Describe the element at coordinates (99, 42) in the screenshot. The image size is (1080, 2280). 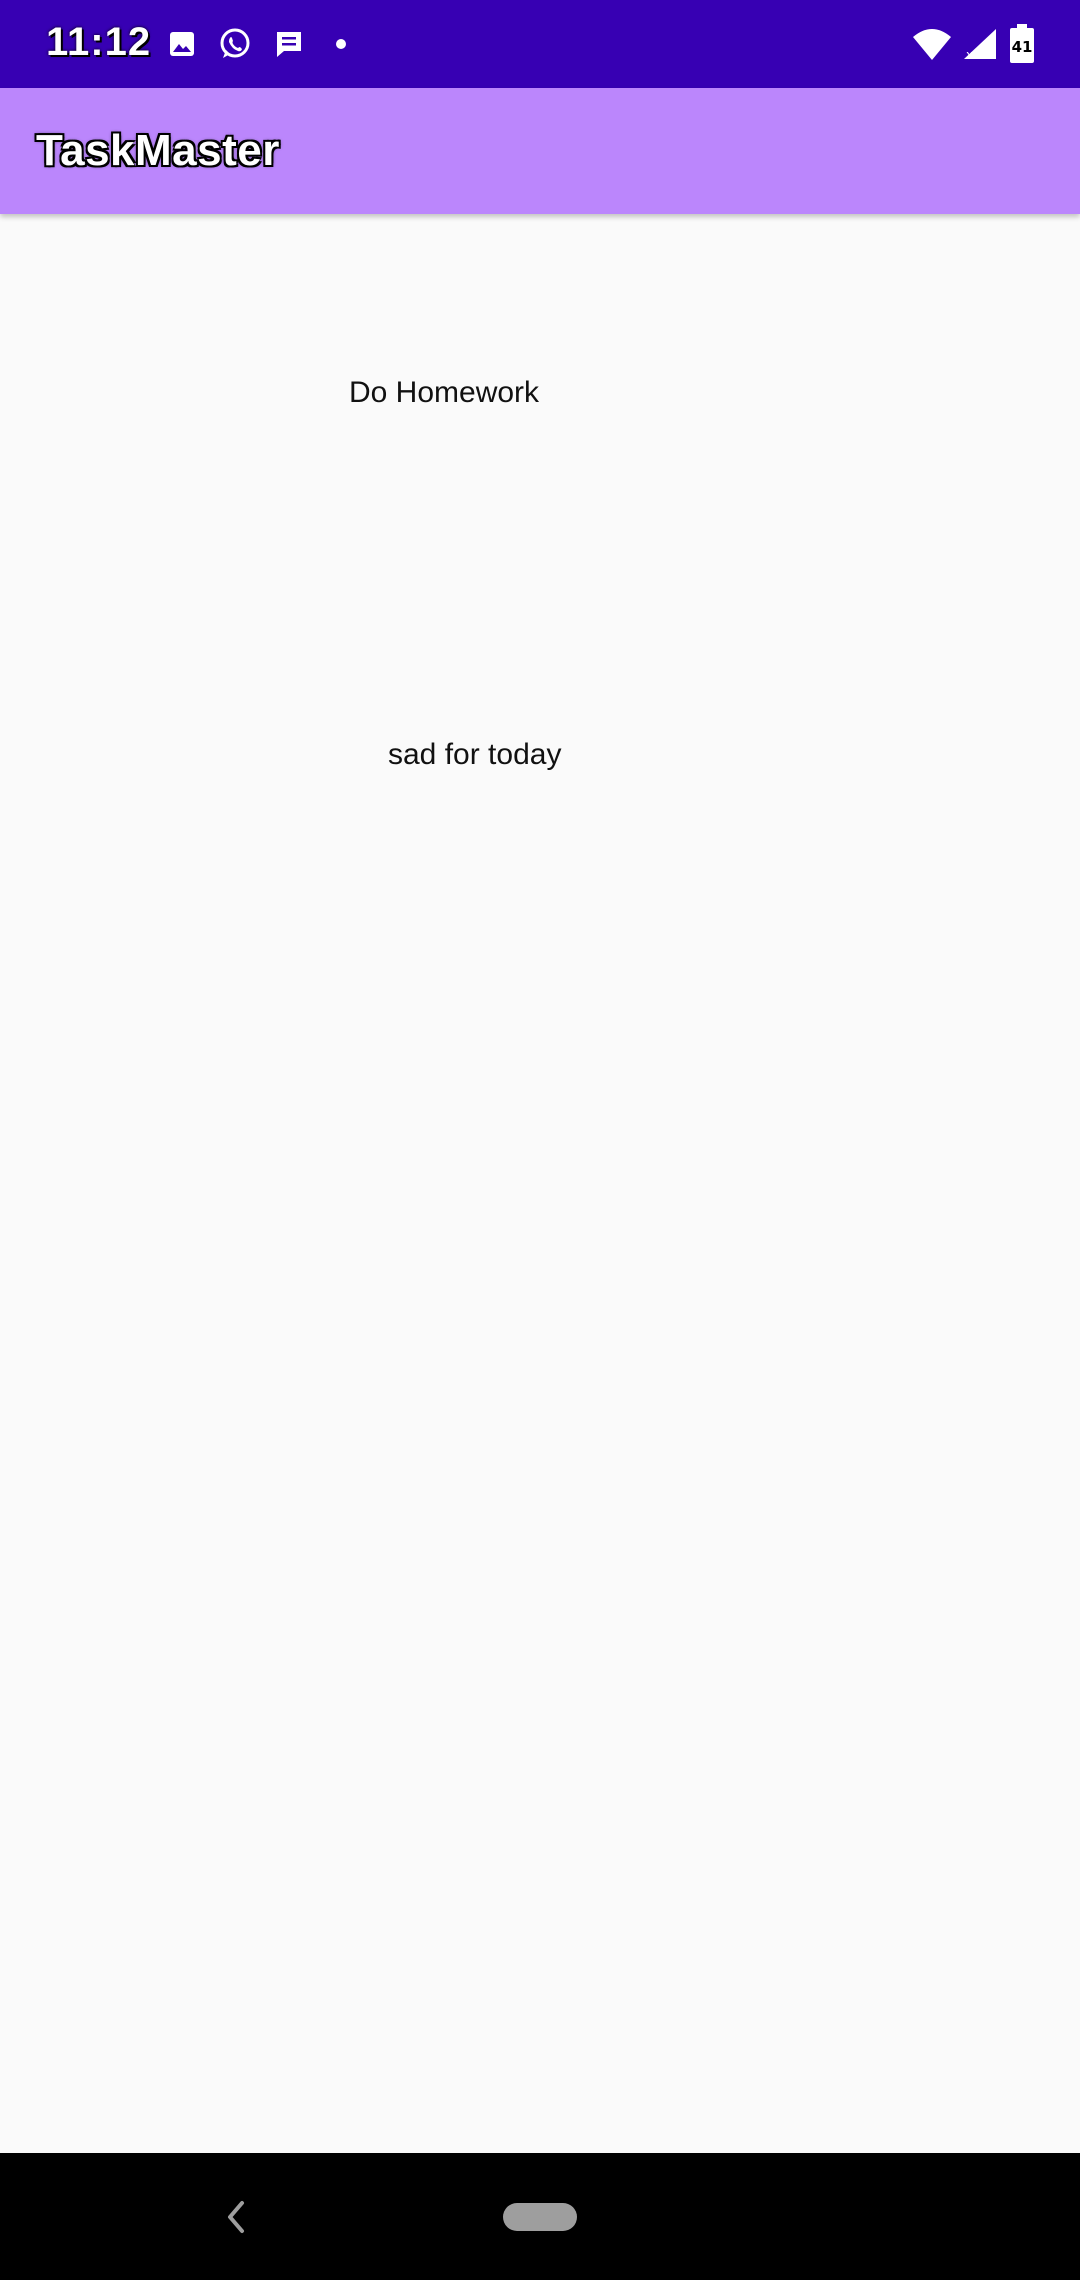
I see `status-time: 11:12` at that location.